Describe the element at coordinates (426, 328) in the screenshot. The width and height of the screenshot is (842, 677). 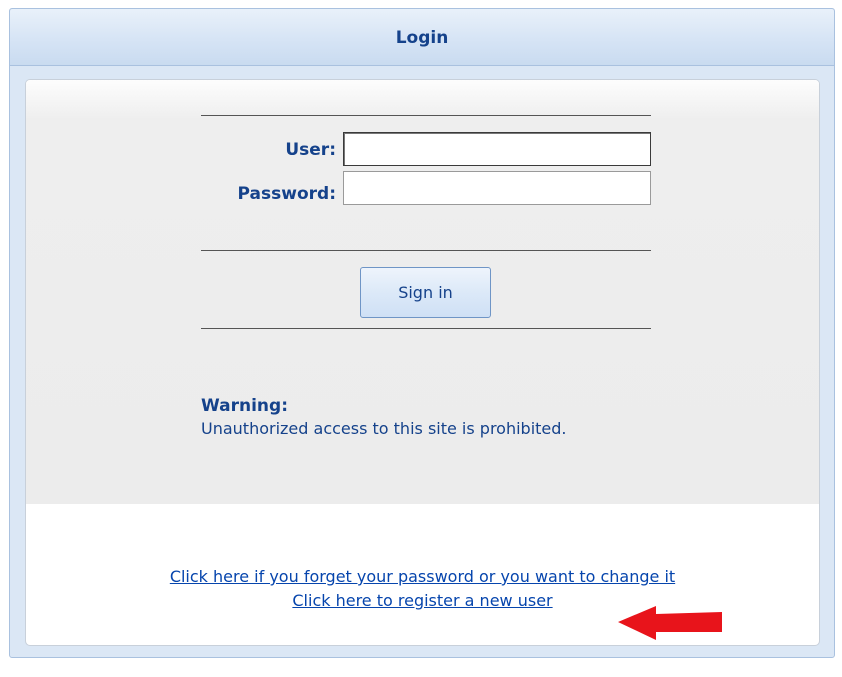
I see `divider-bottom` at that location.